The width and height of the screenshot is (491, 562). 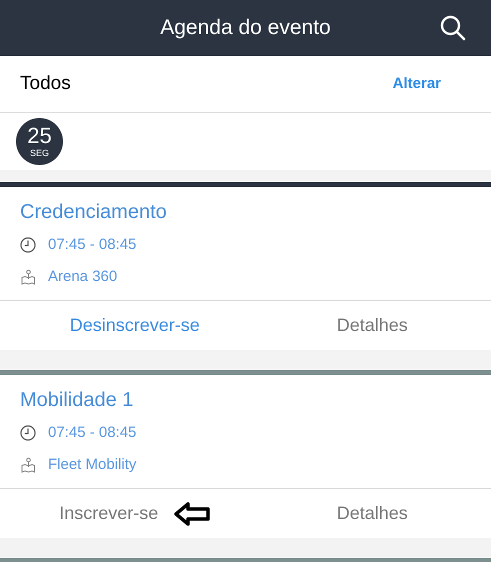 I want to click on event-title: Mobilidade 1, so click(x=245, y=400).